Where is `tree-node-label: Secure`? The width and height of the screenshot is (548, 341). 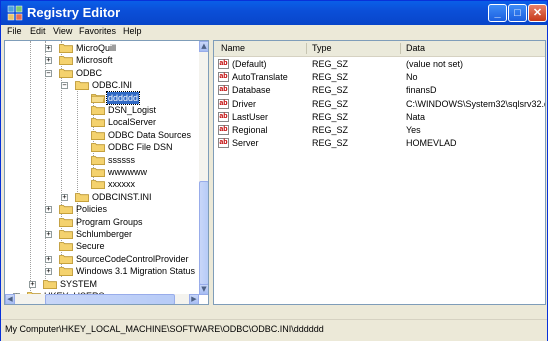
tree-node-label: Secure is located at coordinates (90, 246).